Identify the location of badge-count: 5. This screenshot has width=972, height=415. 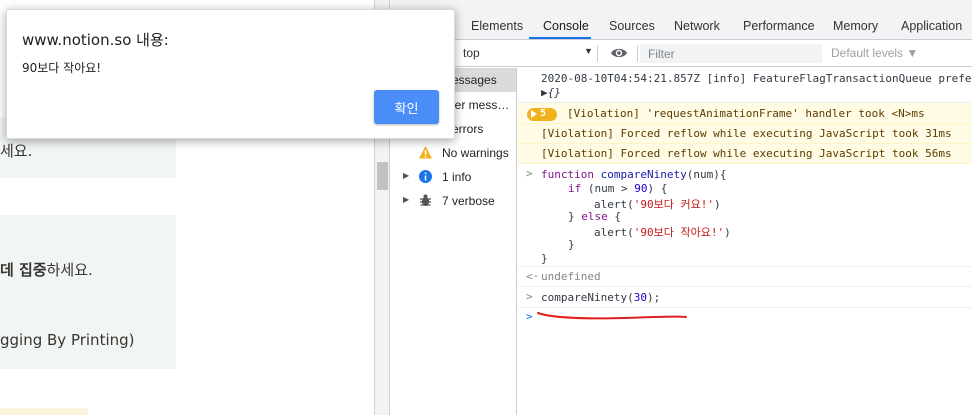
(543, 113).